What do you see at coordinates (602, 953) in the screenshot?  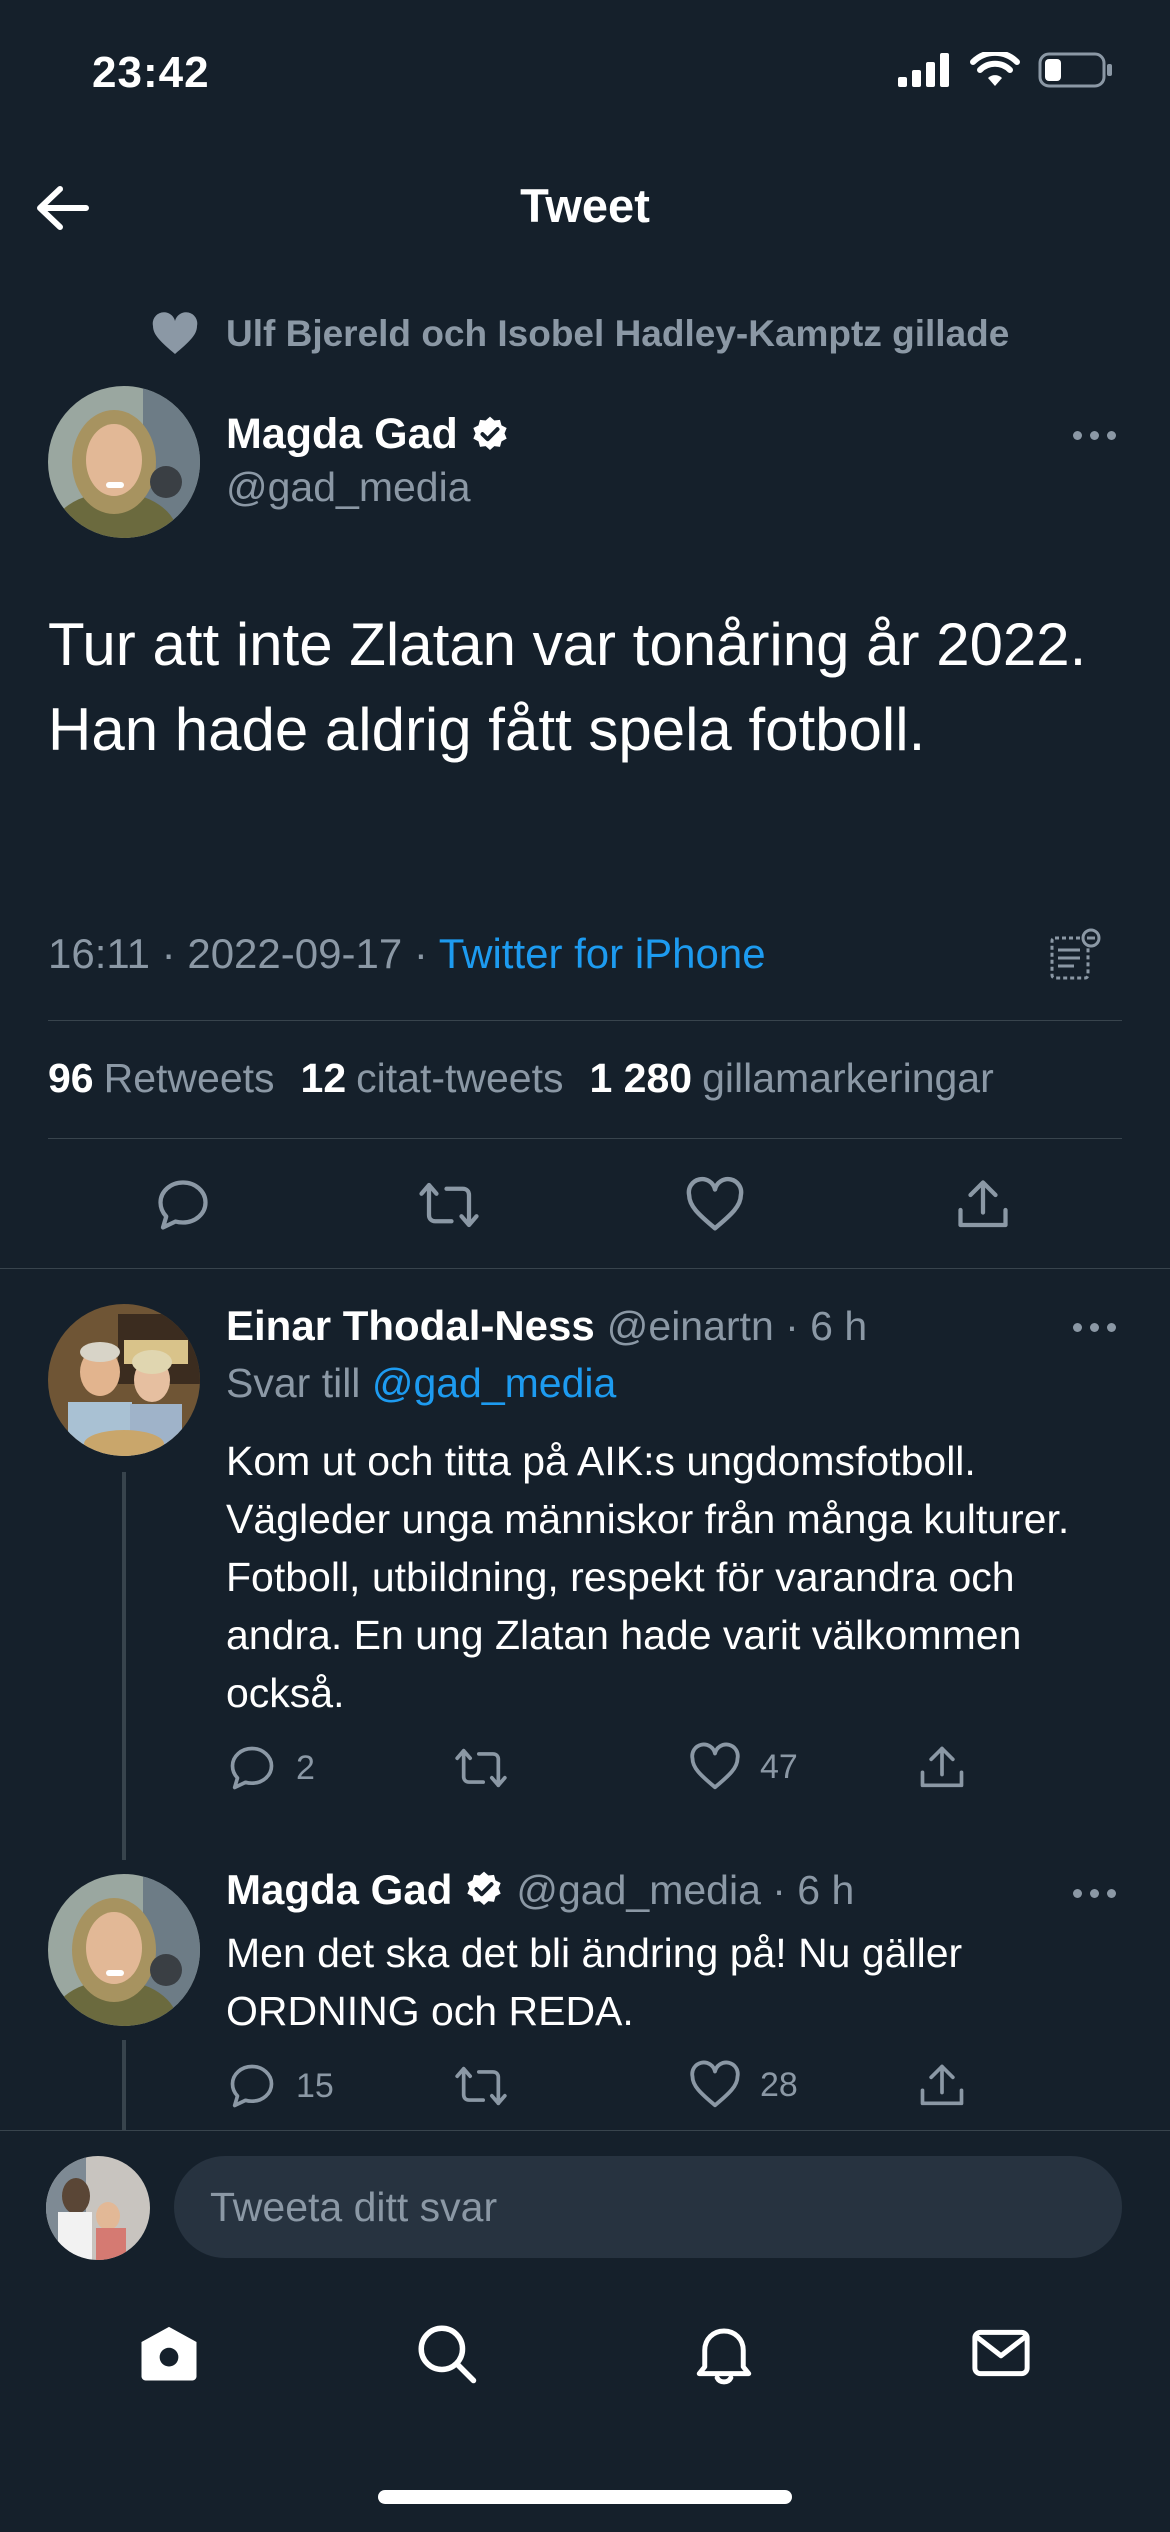 I see `tweet-source-link: Twitter for iPhone` at bounding box center [602, 953].